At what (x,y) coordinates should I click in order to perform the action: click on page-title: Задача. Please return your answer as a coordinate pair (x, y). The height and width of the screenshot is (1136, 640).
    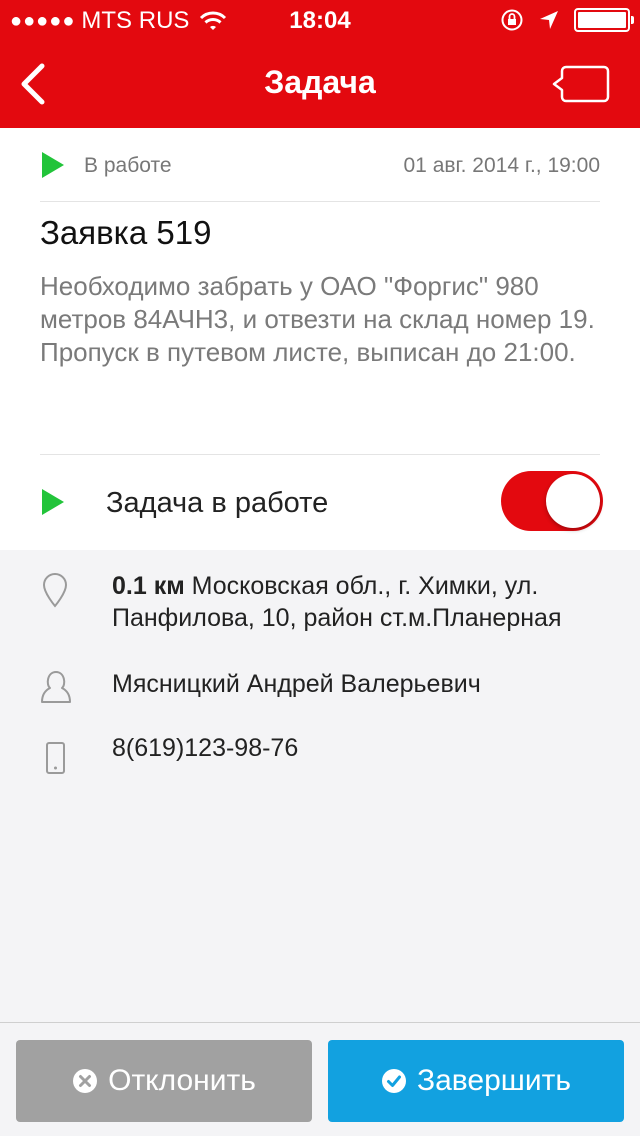
    Looking at the image, I should click on (320, 82).